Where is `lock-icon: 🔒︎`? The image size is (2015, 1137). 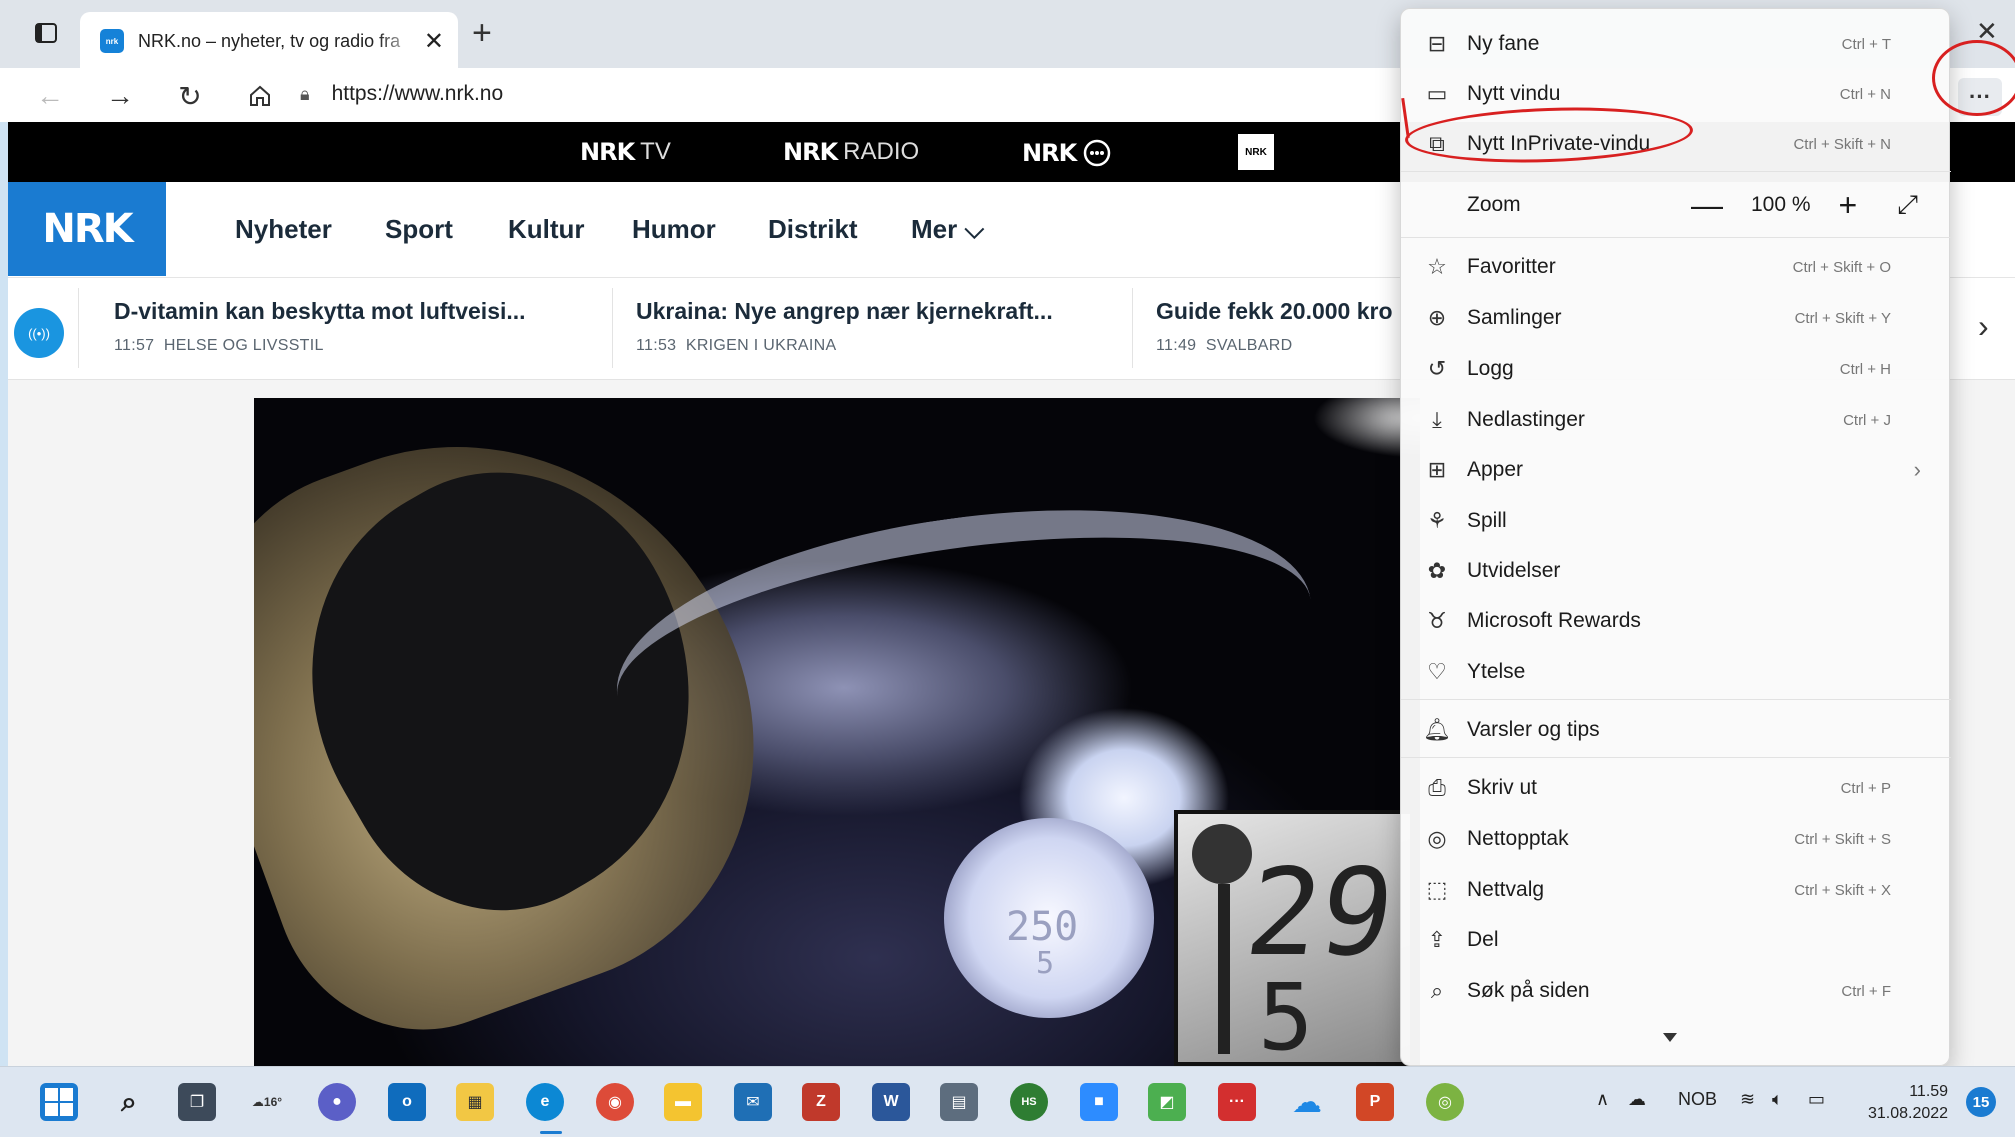
lock-icon: 🔒︎ is located at coordinates (305, 94).